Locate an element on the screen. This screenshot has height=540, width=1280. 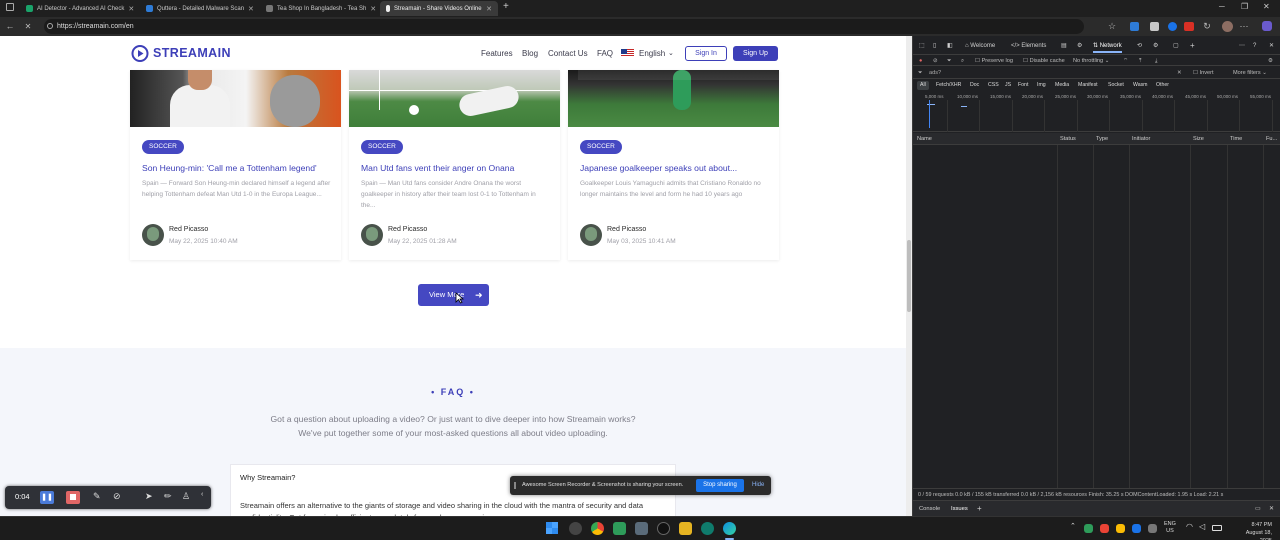
brand-name: STREAMAIN is located at coordinates (192, 53).